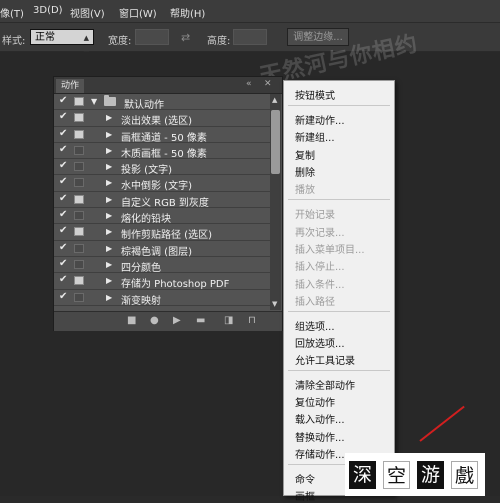 The width and height of the screenshot is (500, 503). I want to click on menu-item: 复制, so click(305, 154).